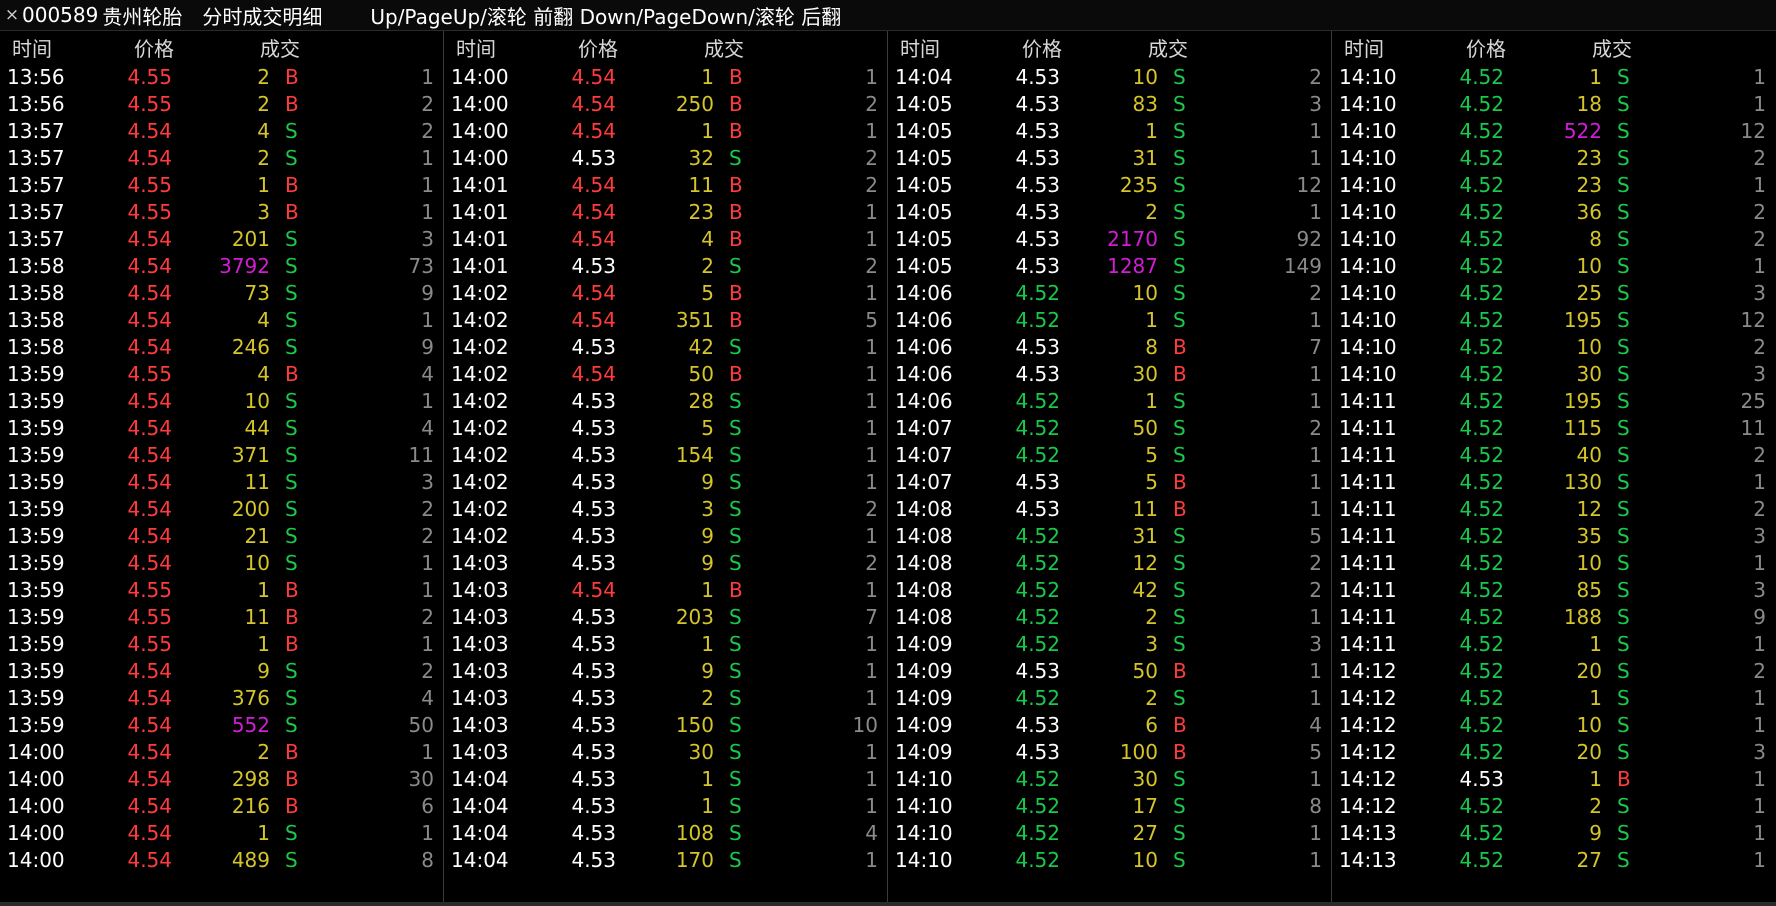  I want to click on tick-row: 13:57 4.55 3 B 1, so click(221, 212).